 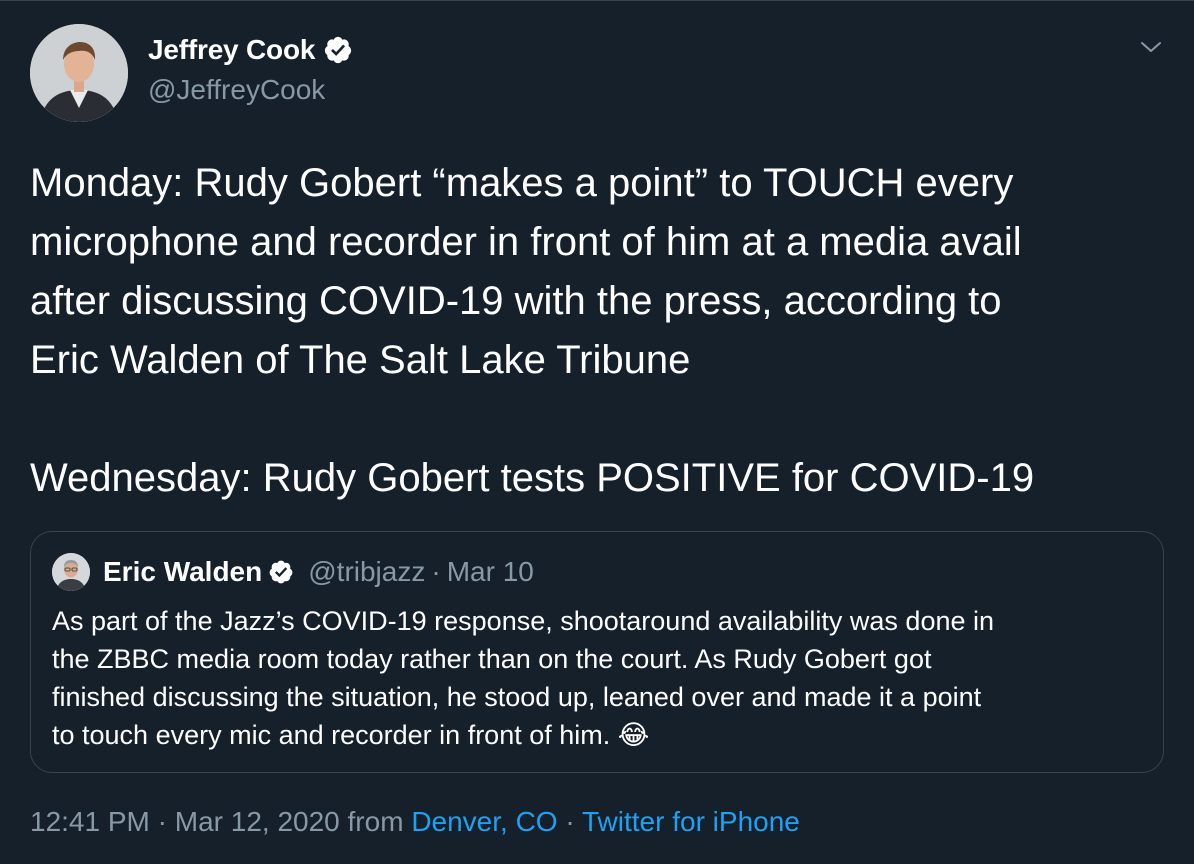 I want to click on quoted-author-avatar-image, so click(x=71, y=572).